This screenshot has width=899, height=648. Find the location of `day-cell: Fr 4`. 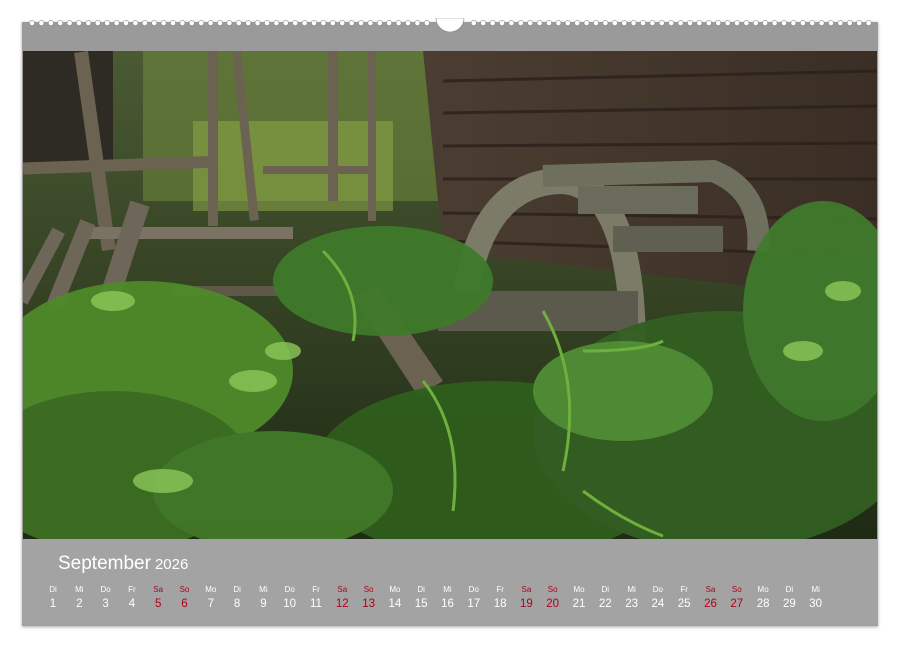

day-cell: Fr 4 is located at coordinates (132, 599).